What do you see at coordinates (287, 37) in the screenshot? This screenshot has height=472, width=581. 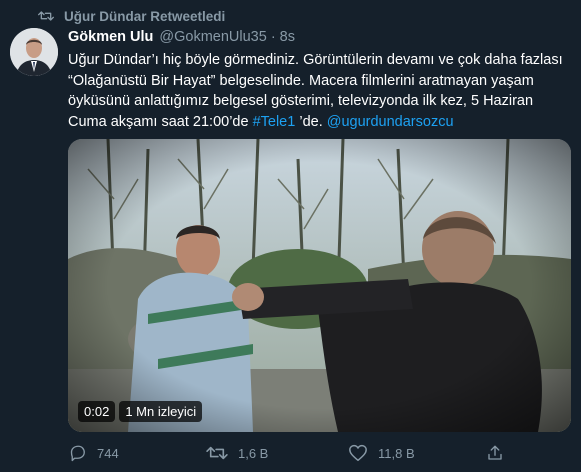 I see `timestamp: 8s` at bounding box center [287, 37].